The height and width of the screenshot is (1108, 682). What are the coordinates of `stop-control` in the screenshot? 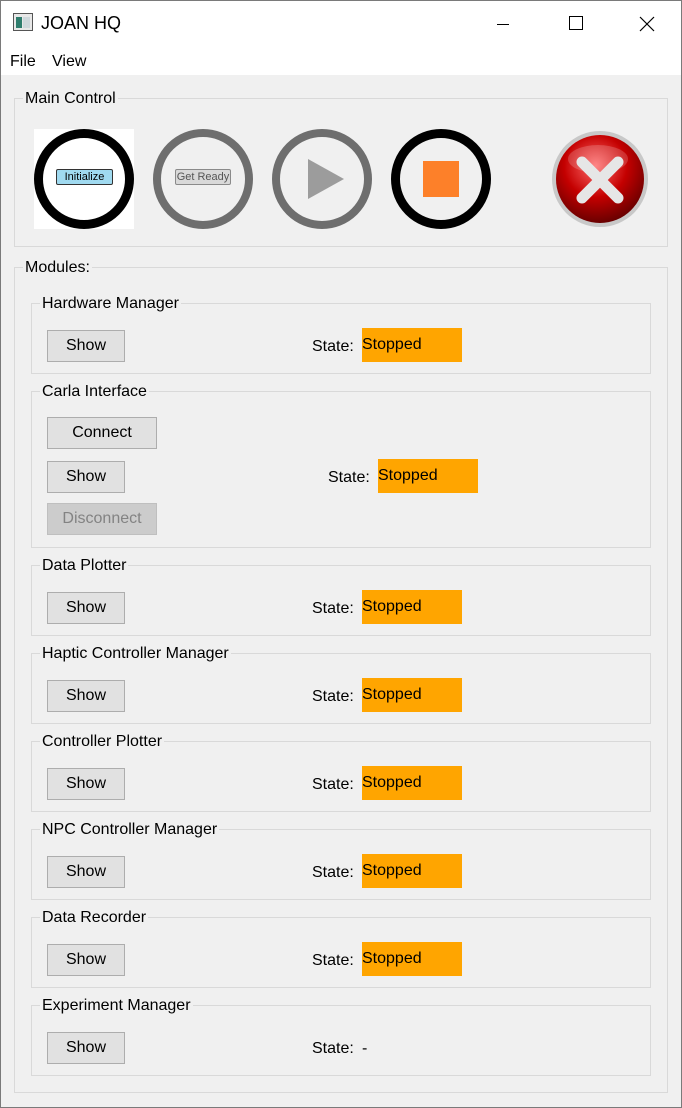 It's located at (441, 179).